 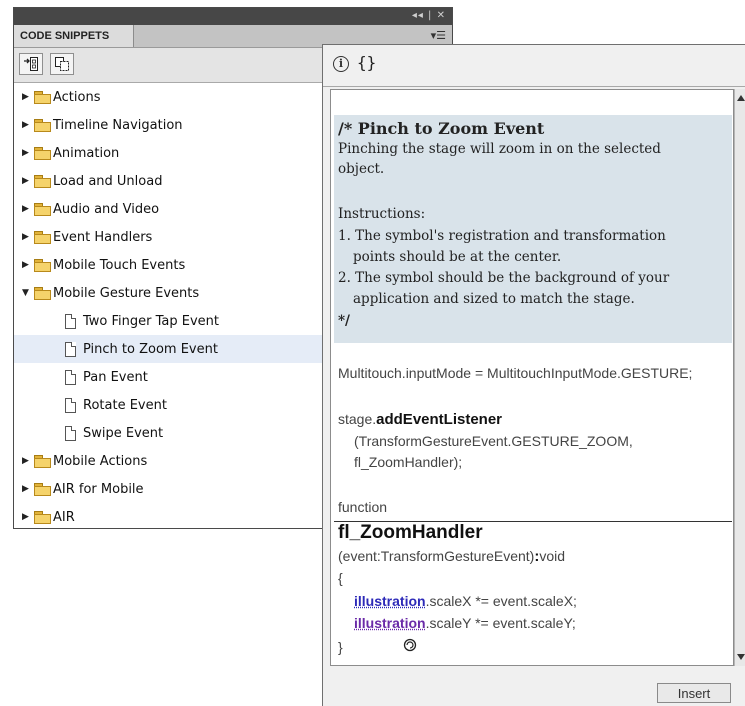 What do you see at coordinates (168, 489) in the screenshot?
I see `tree-folder: ▶ AIR for Mobile` at bounding box center [168, 489].